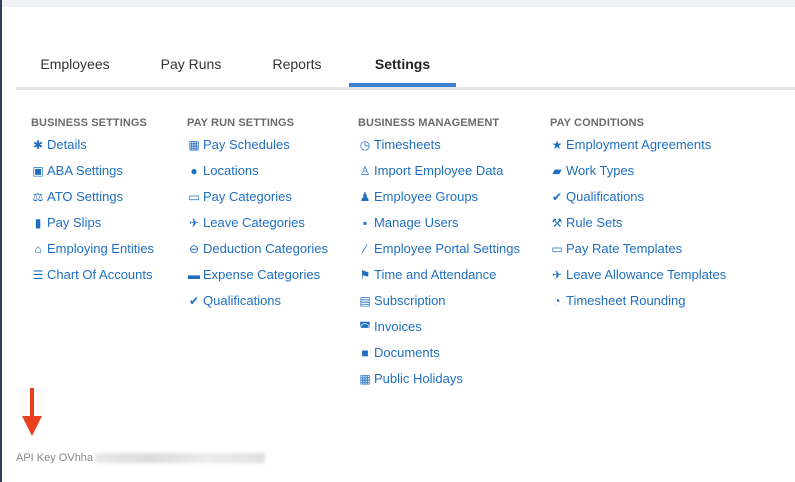  I want to click on link-deduction-categories: ⊖ Deduction Categories, so click(257, 253).